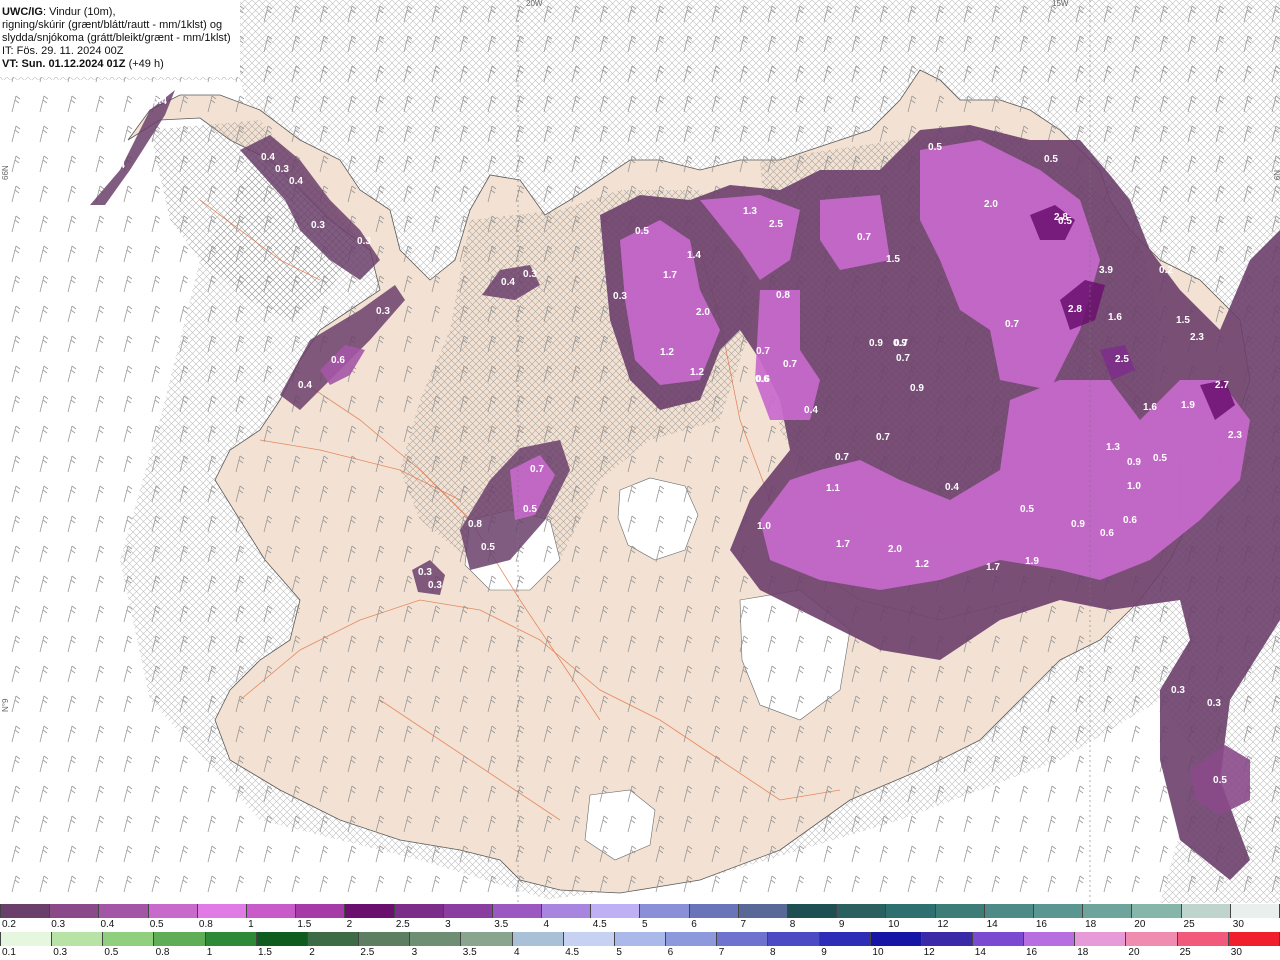 This screenshot has width=1280, height=960. What do you see at coordinates (312, 952) in the screenshot?
I see `legend-rain-label: 2` at bounding box center [312, 952].